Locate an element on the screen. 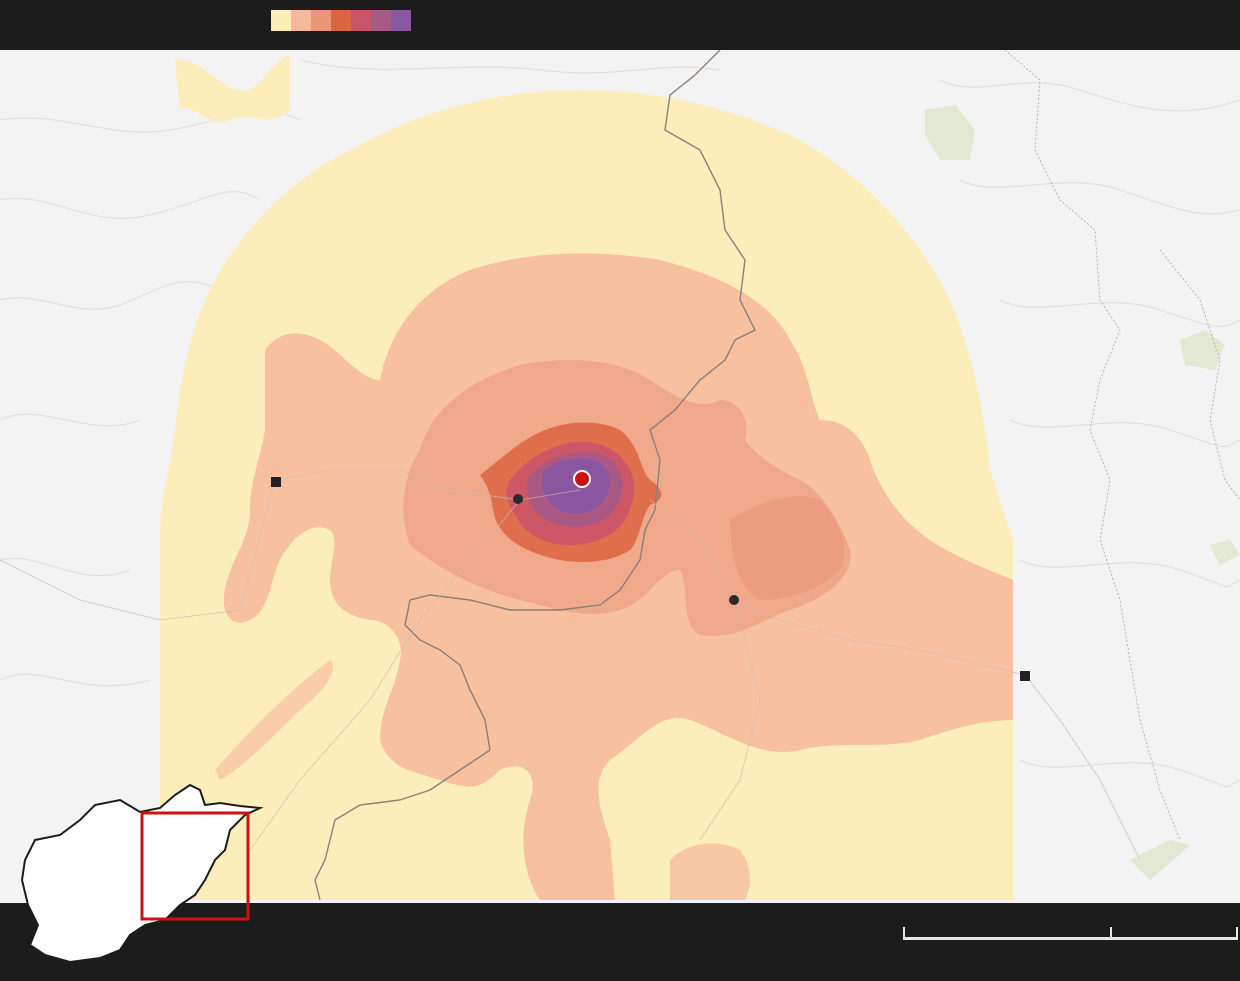 This screenshot has width=1240, height=981. locator-map is located at coordinates (135, 873).